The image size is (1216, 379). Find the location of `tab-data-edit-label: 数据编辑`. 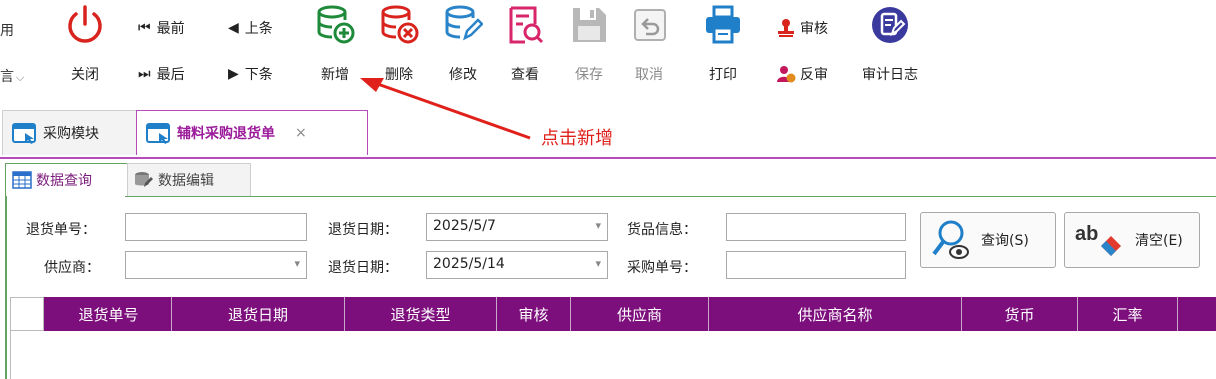

tab-data-edit-label: 数据编辑 is located at coordinates (186, 181).